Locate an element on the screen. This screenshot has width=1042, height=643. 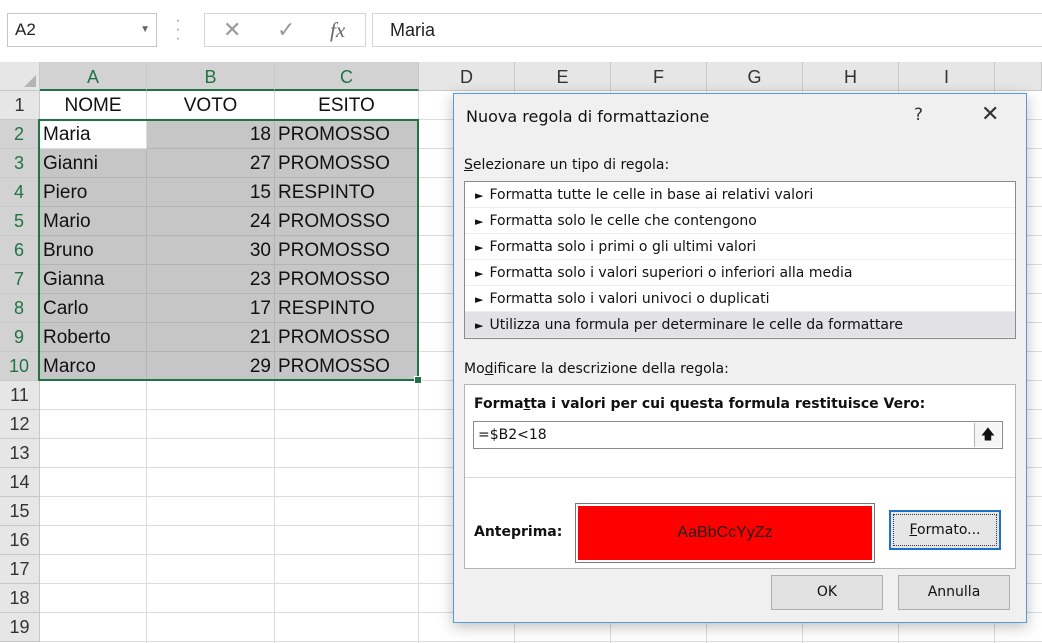
cell-a9: Roberto is located at coordinates (93, 337).